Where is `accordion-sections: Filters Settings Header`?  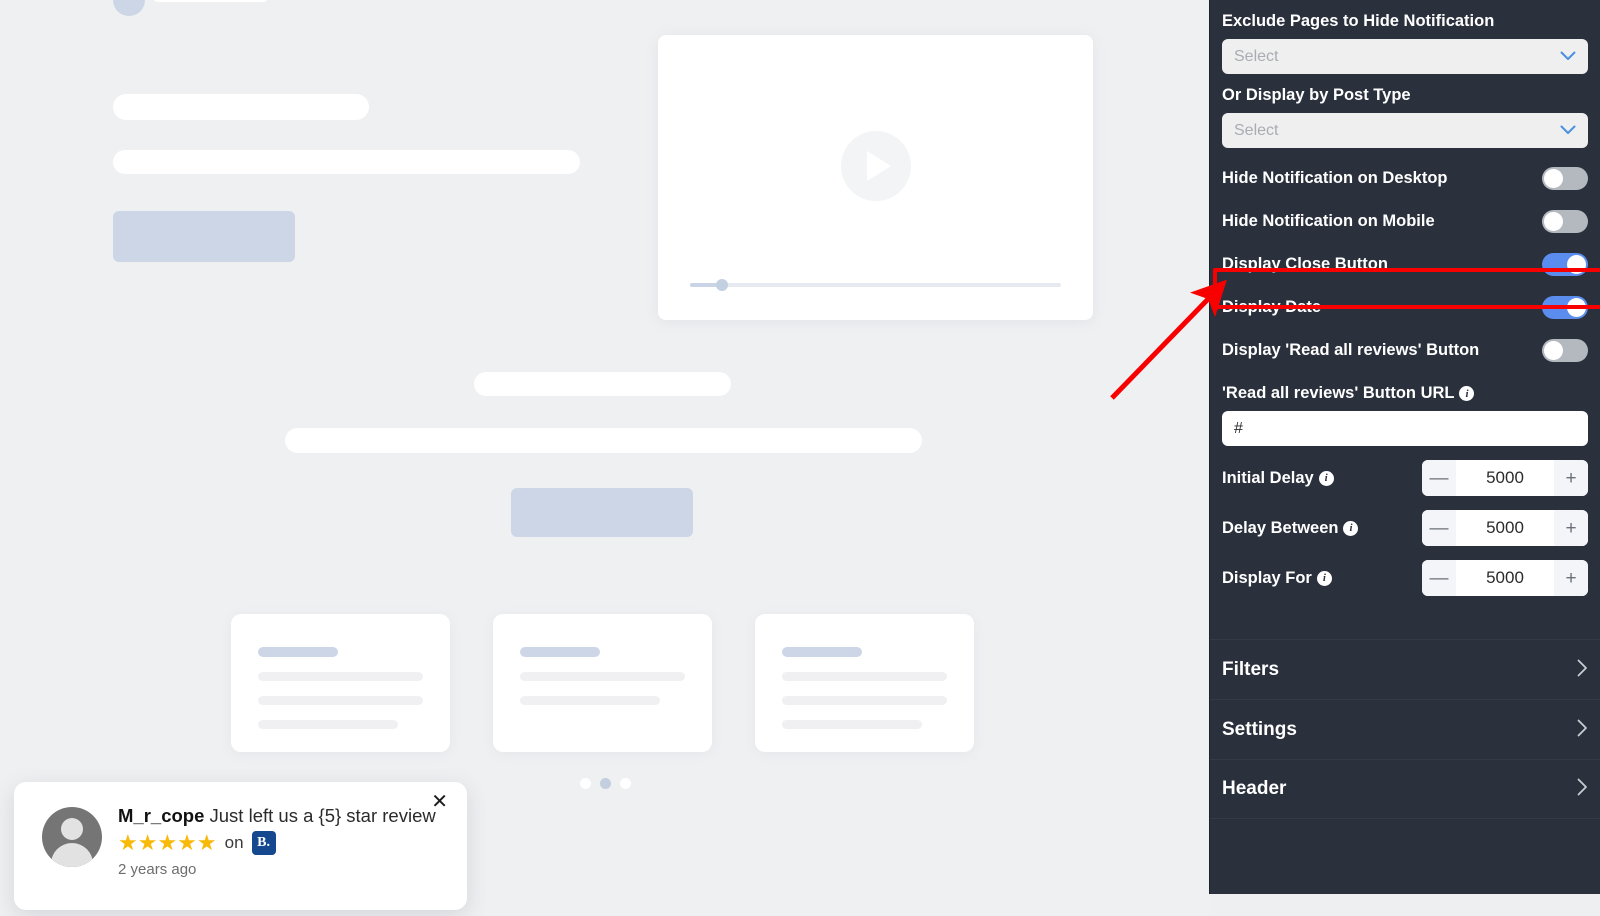
accordion-sections: Filters Settings Header is located at coordinates (1405, 729).